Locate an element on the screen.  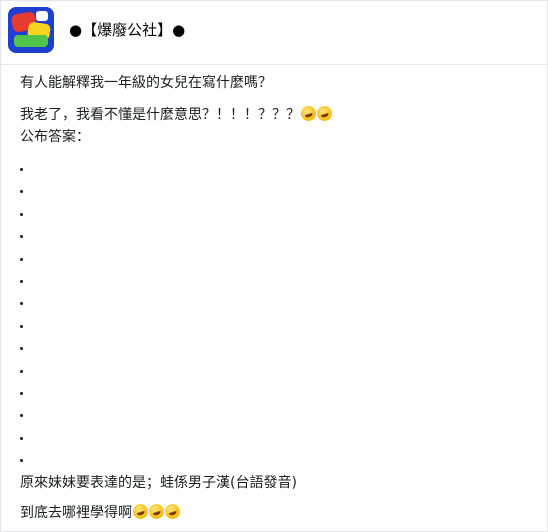
post-line-last: 到底去哪裡學得啊 is located at coordinates (100, 512).